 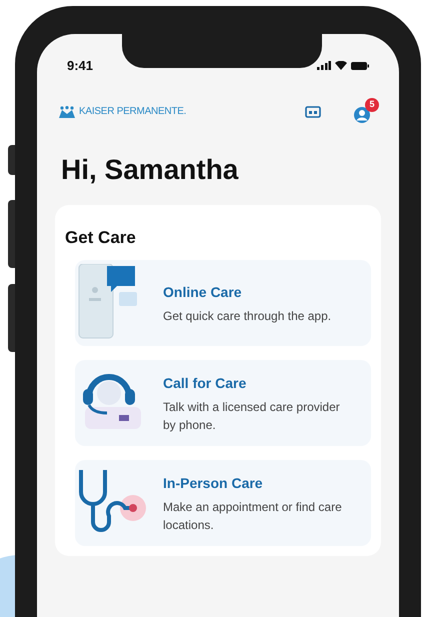 I want to click on care-option: Online Care Get quick care through the app., so click(x=223, y=303).